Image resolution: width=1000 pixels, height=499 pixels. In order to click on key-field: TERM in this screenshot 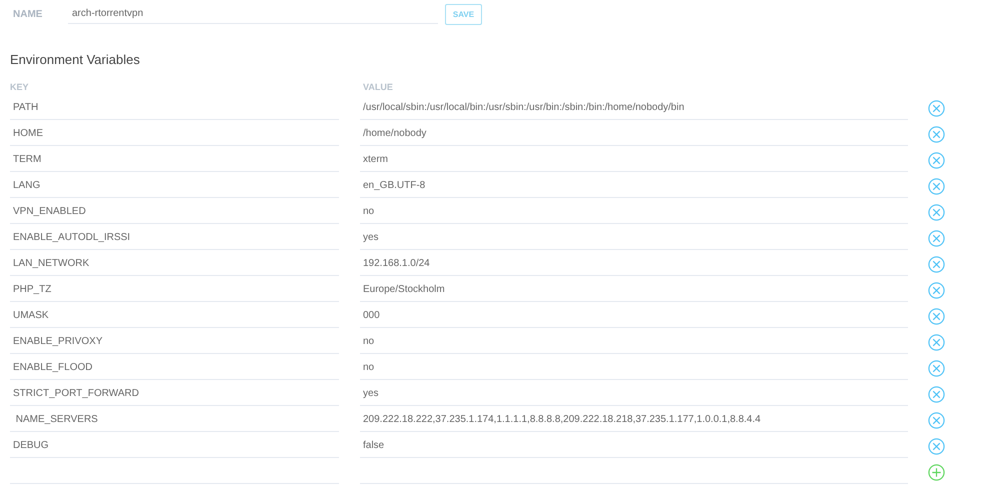, I will do `click(174, 159)`.